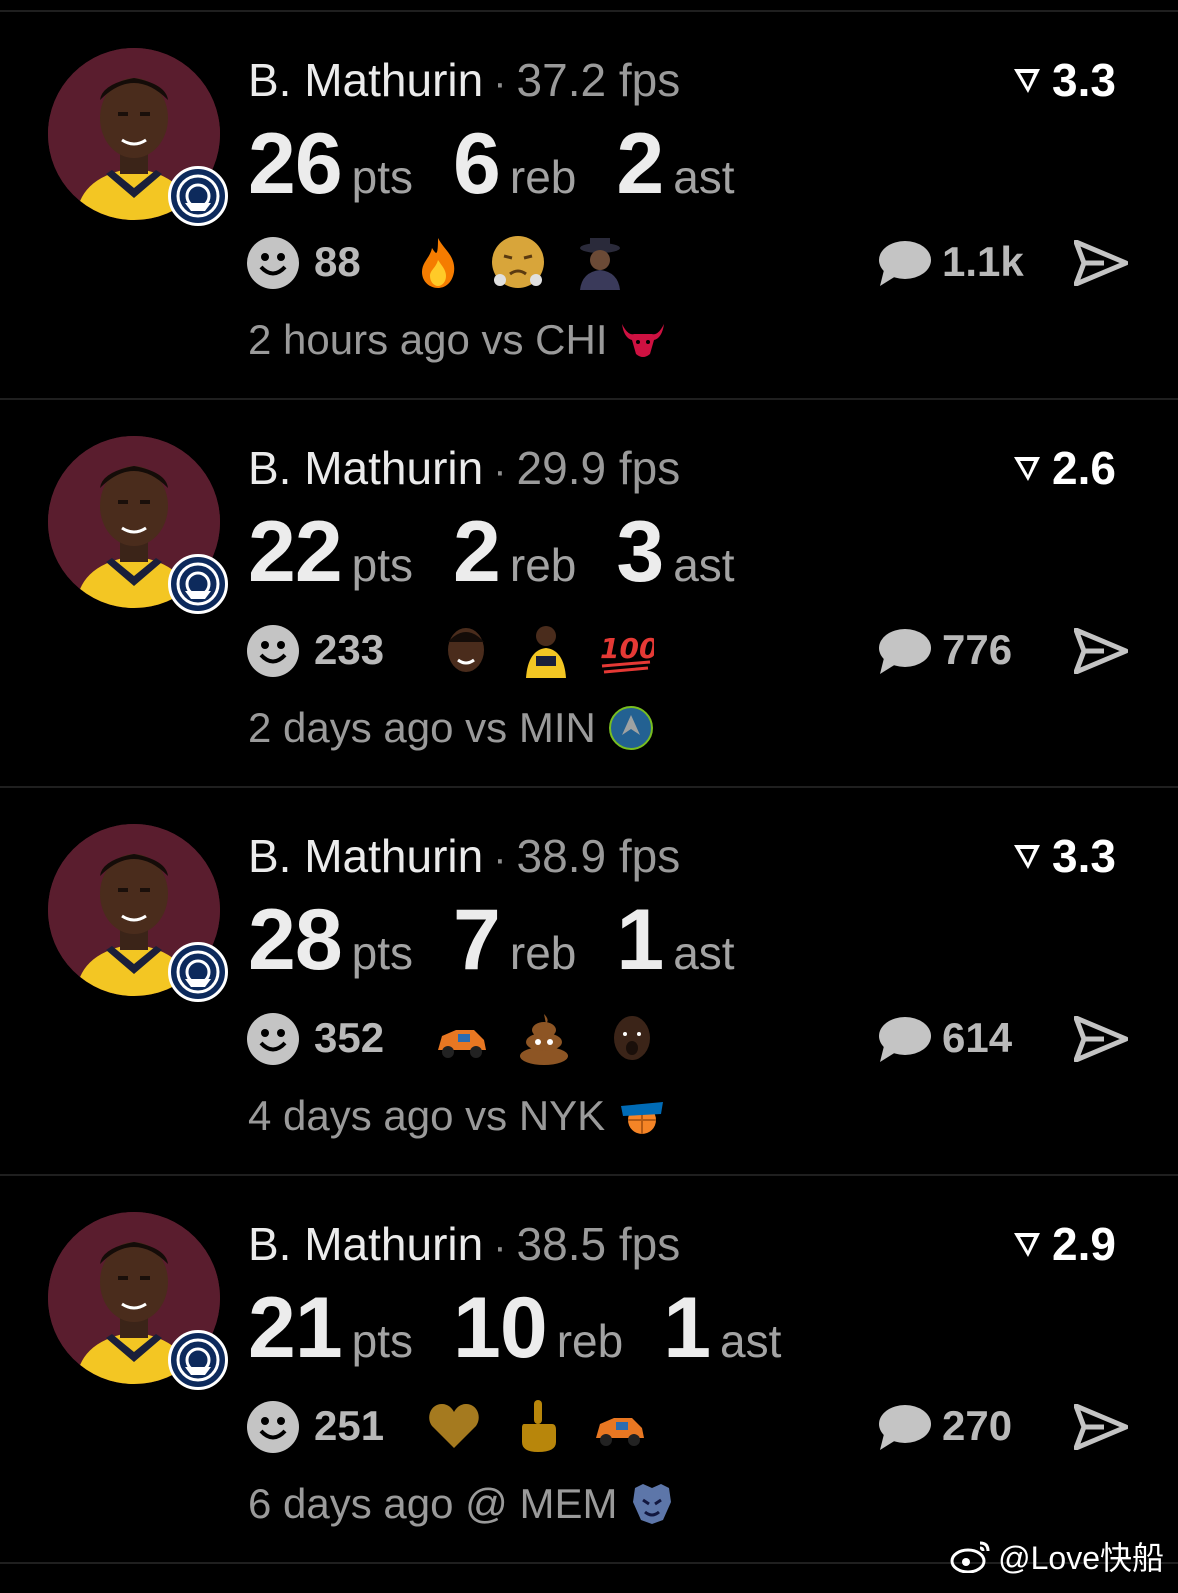 The height and width of the screenshot is (1593, 1178). What do you see at coordinates (349, 1426) in the screenshot?
I see `reaction-count: 251` at bounding box center [349, 1426].